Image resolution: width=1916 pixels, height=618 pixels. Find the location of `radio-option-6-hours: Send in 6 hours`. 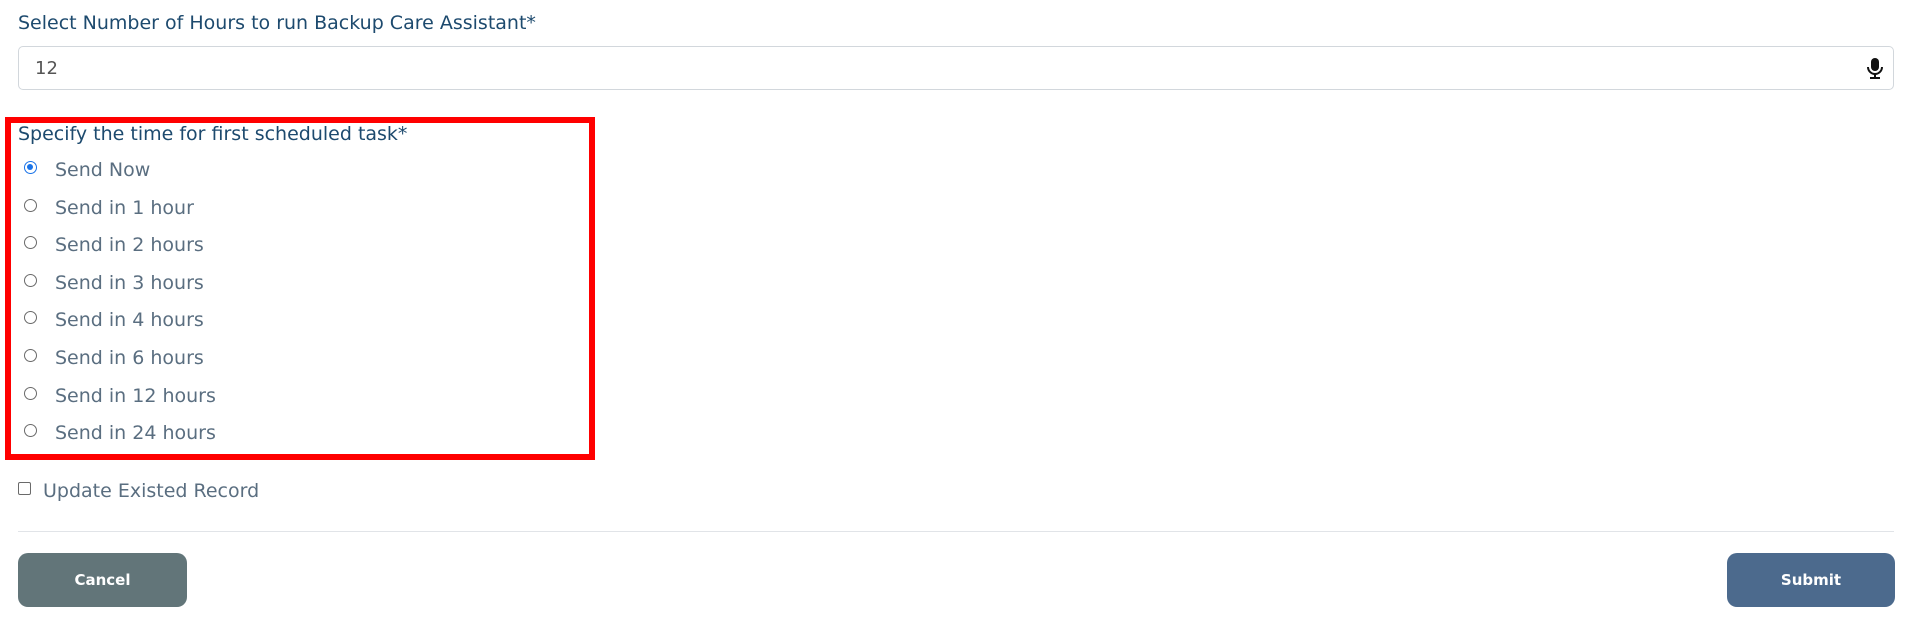

radio-option-6-hours: Send in 6 hours is located at coordinates (118, 365).